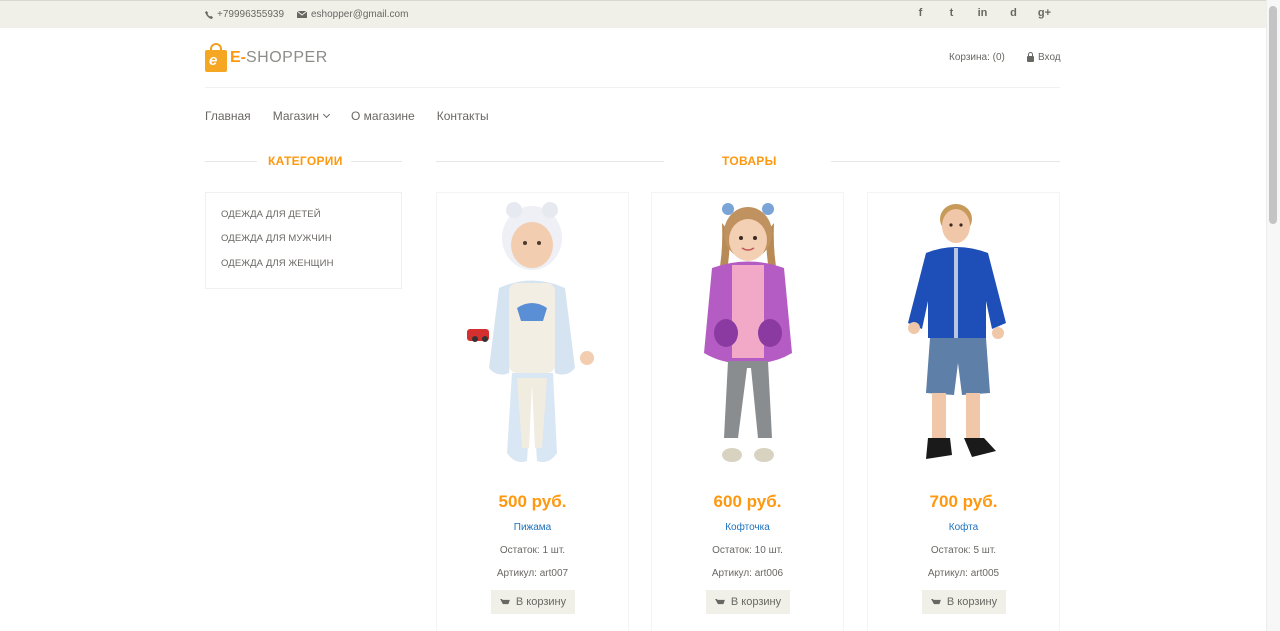 The image size is (1280, 631). I want to click on product-sku: Артикул: art005, so click(963, 573).